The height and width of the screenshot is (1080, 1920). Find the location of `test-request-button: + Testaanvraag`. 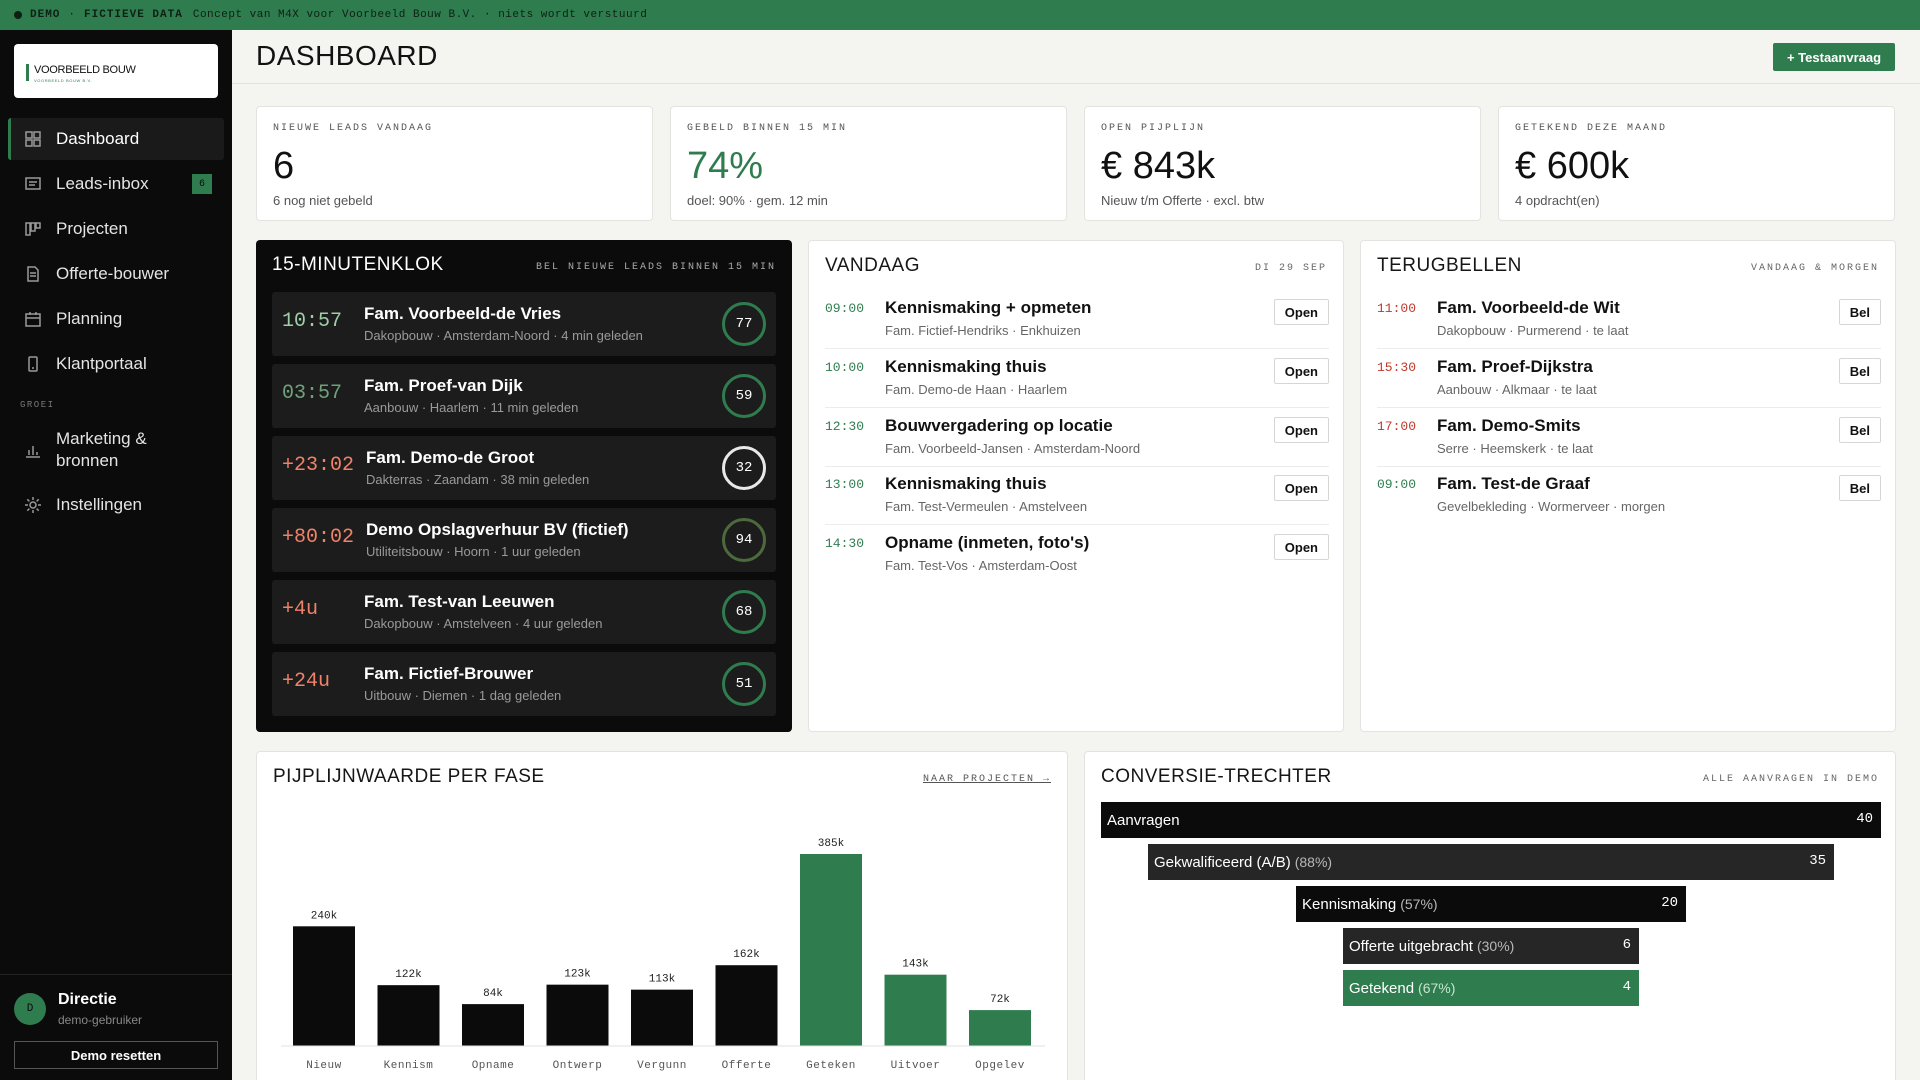

test-request-button: + Testaanvraag is located at coordinates (1834, 57).